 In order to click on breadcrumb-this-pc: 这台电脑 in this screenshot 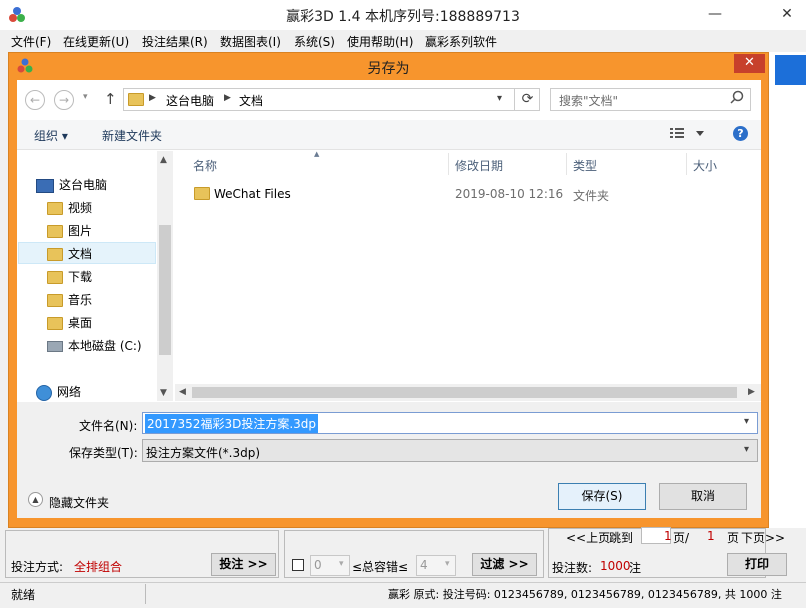, I will do `click(190, 100)`.